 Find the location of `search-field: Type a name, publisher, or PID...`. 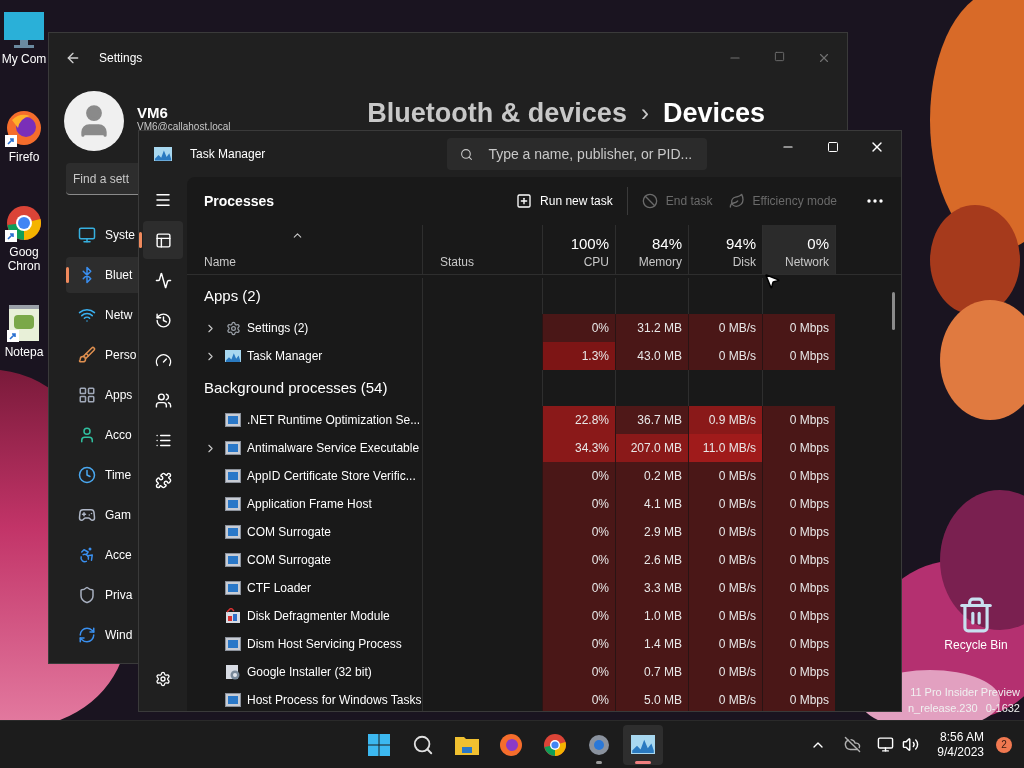

search-field: Type a name, publisher, or PID... is located at coordinates (577, 154).